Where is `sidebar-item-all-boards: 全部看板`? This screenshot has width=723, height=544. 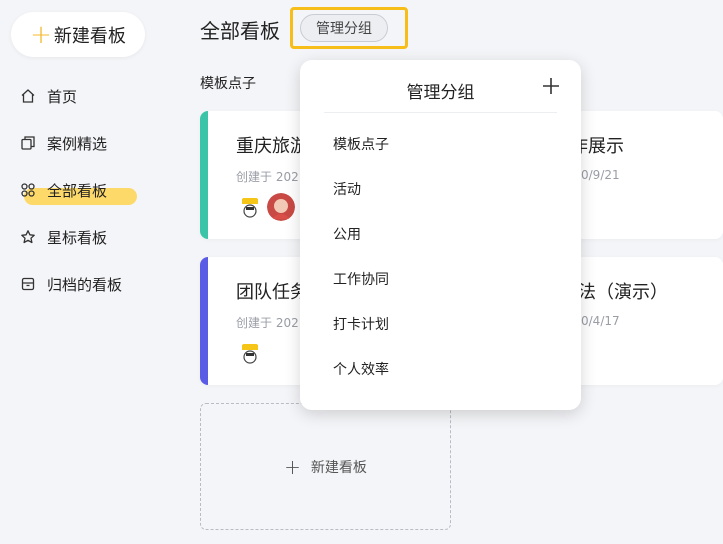 sidebar-item-all-boards: 全部看板 is located at coordinates (63, 190).